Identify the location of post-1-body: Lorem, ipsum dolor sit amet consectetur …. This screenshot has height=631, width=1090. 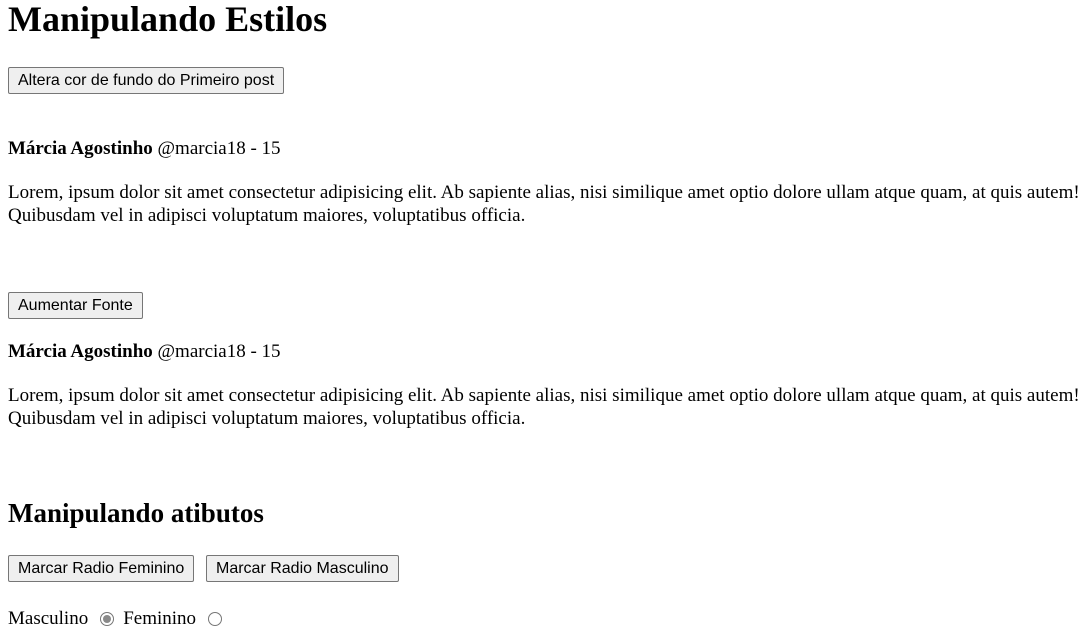
(544, 204).